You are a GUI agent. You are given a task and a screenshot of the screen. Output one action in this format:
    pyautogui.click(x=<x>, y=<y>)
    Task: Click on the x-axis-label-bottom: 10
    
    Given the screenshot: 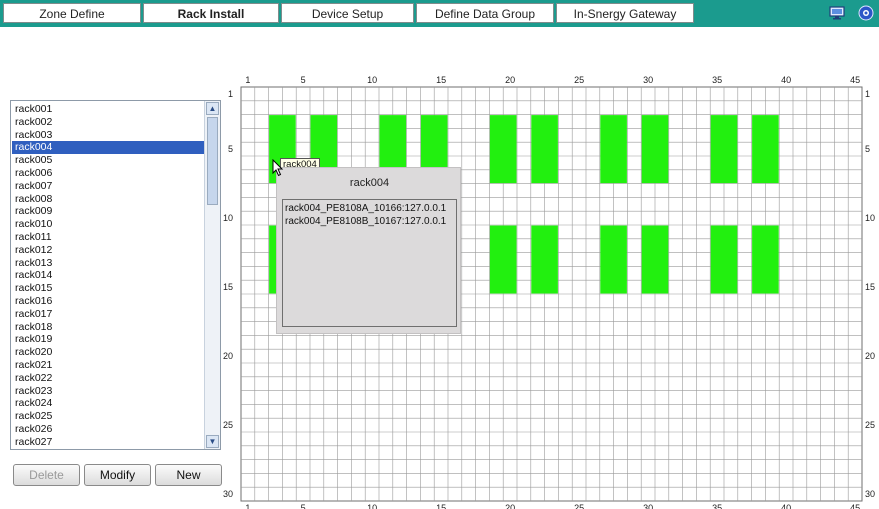 What is the action you would take?
    pyautogui.click(x=372, y=506)
    